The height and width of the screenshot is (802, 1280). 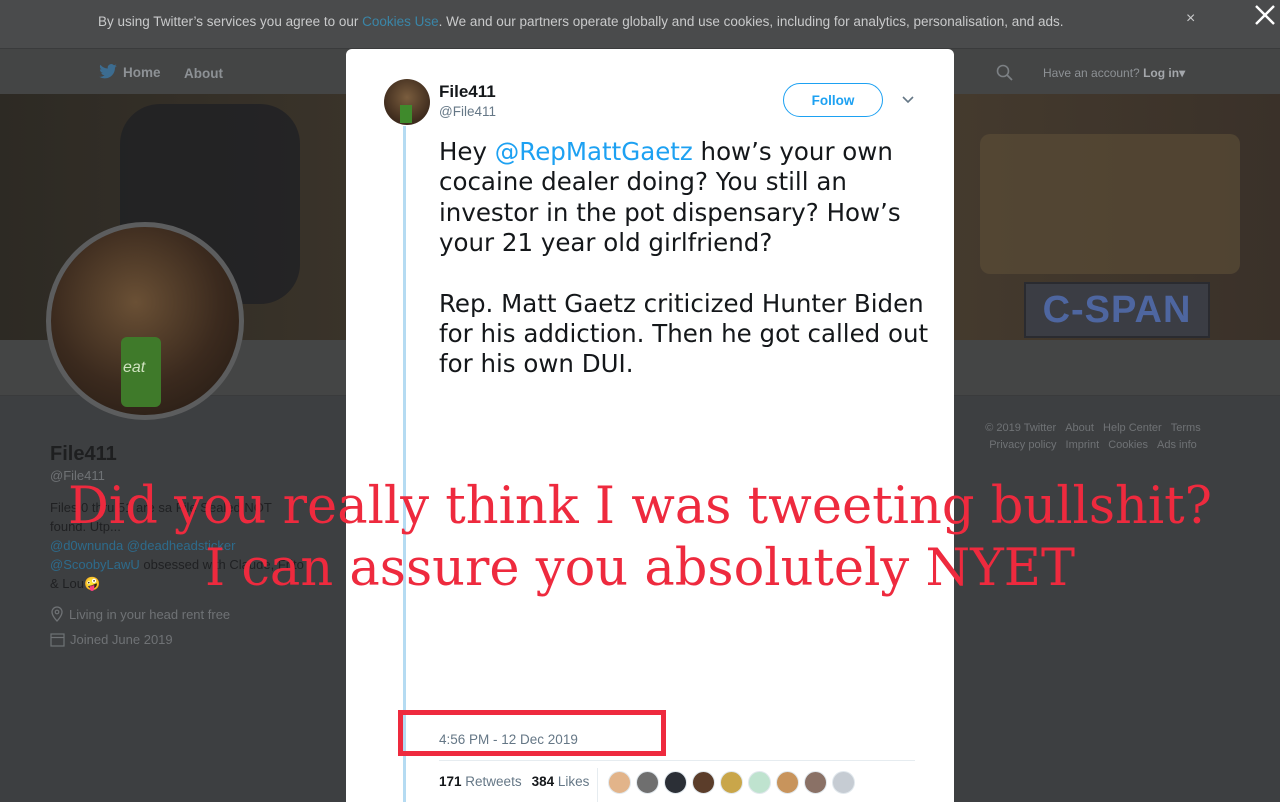 I want to click on avatar-detail: eat, so click(x=134, y=367).